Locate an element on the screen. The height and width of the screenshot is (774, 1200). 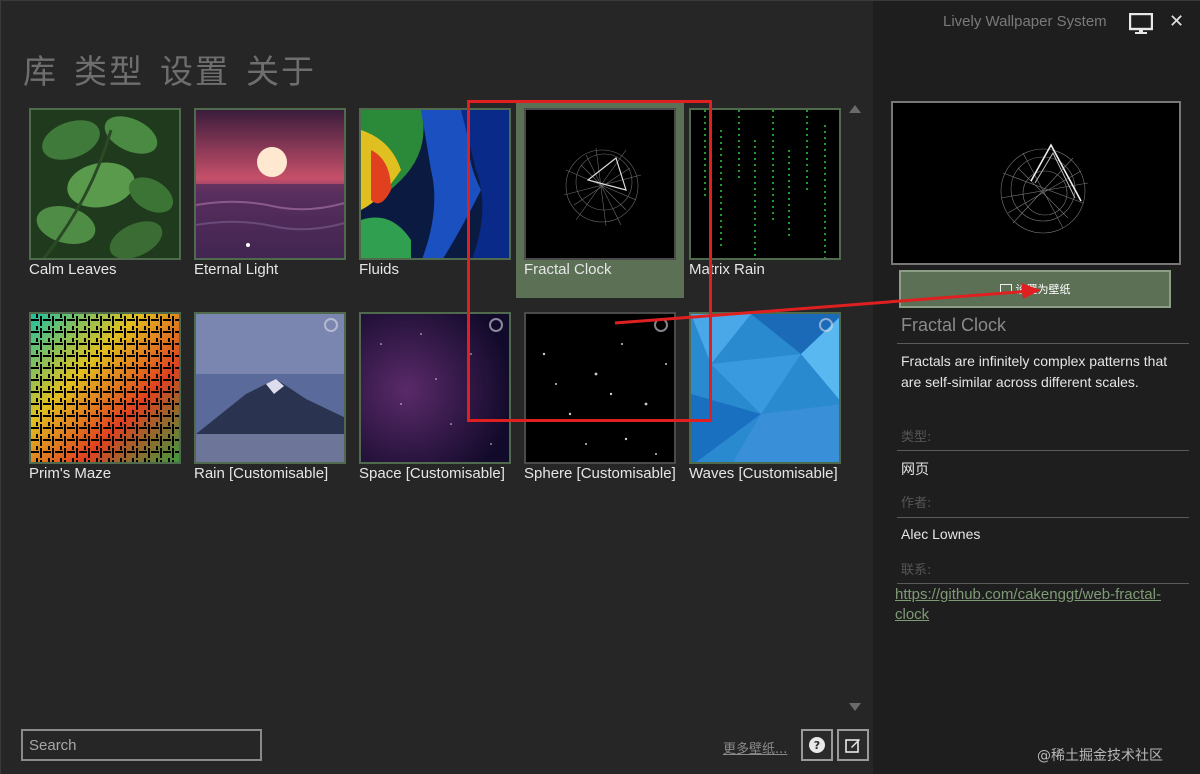
thumbnail-rain is located at coordinates (270, 388).